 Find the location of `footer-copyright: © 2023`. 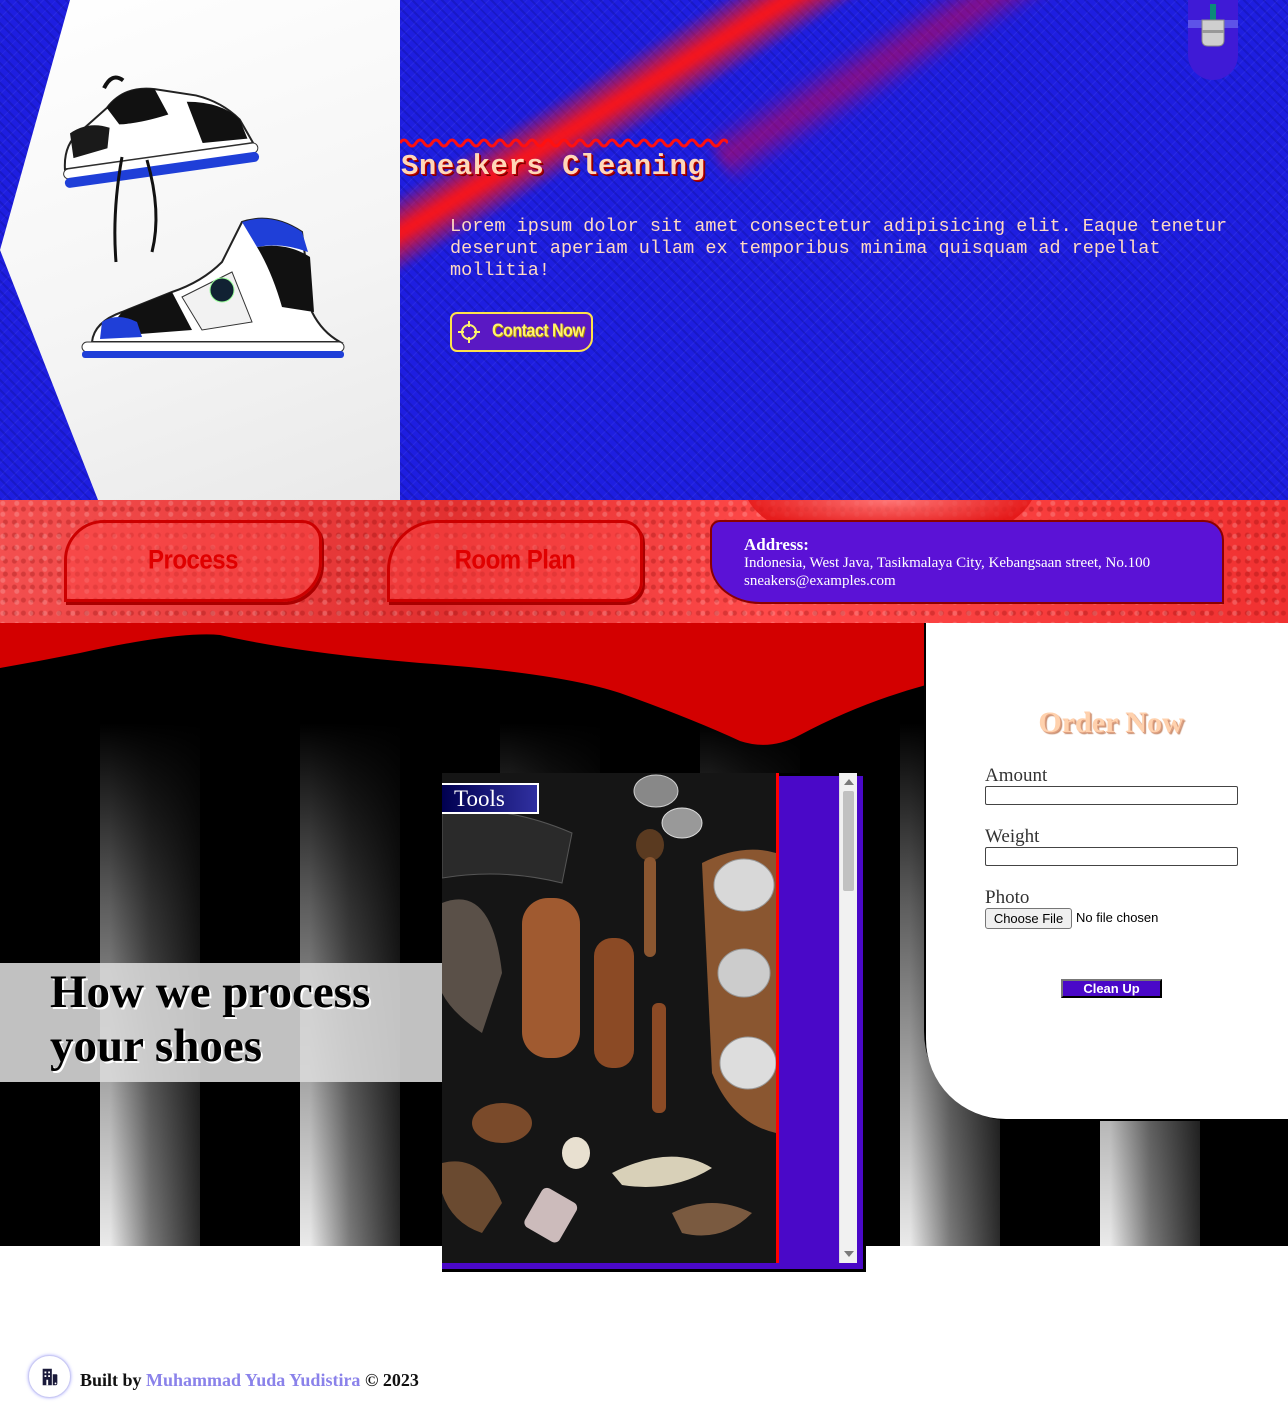

footer-copyright: © 2023 is located at coordinates (391, 1380).